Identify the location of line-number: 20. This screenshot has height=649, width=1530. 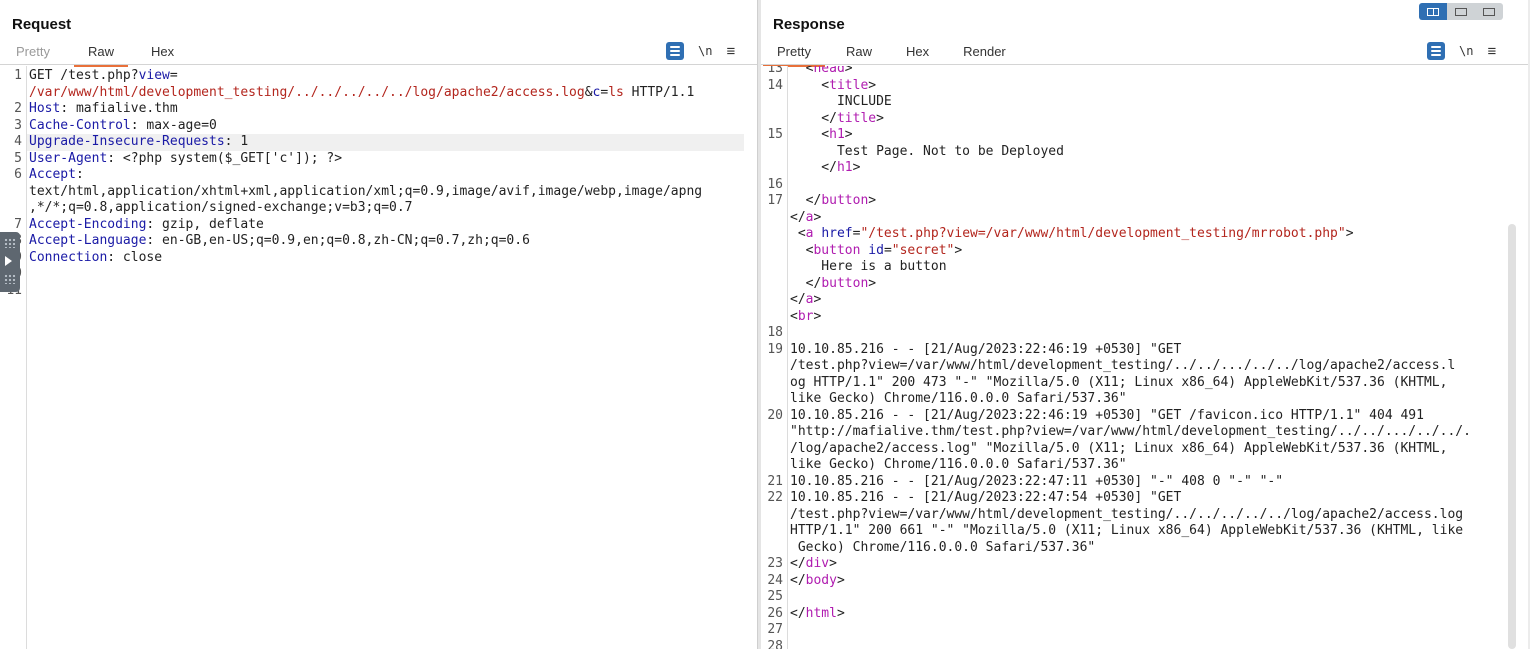
(775, 415).